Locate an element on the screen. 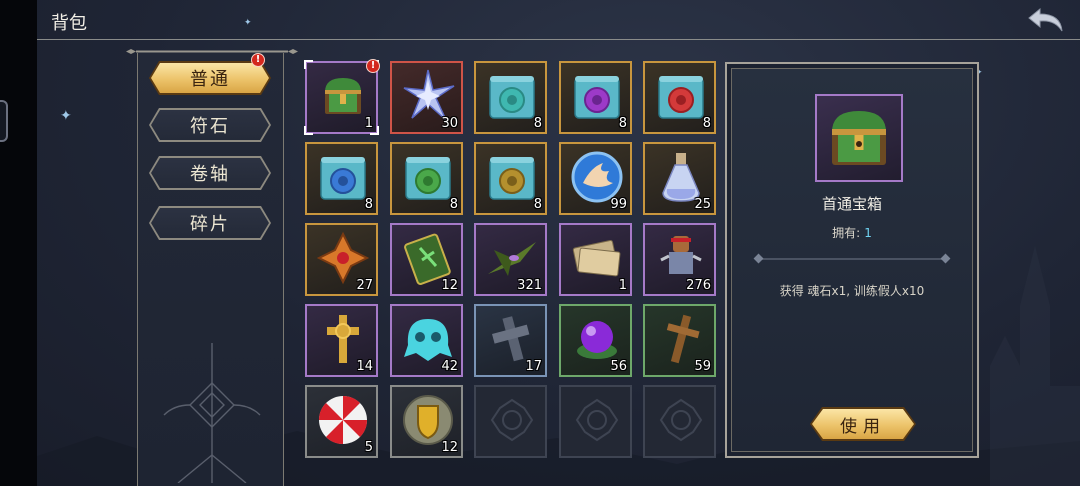 This screenshot has height=486, width=1080. detail-item-icon-frame is located at coordinates (859, 138).